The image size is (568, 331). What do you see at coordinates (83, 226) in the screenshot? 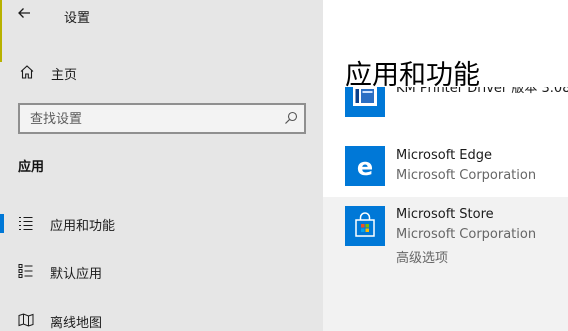
I see `sidebar-item-label: 应用和功能` at bounding box center [83, 226].